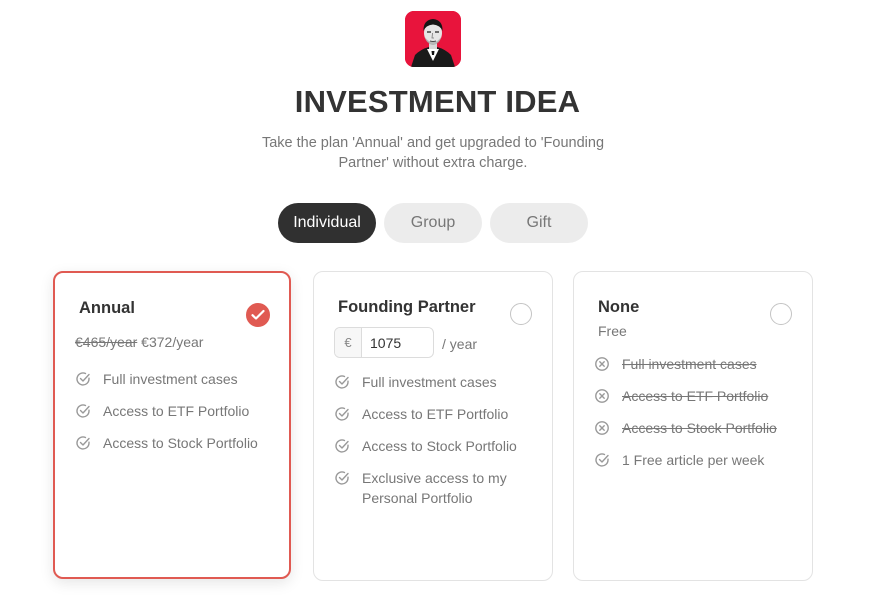 Image resolution: width=875 pixels, height=599 pixels. Describe the element at coordinates (460, 344) in the screenshot. I see `per-year-label: / year` at that location.